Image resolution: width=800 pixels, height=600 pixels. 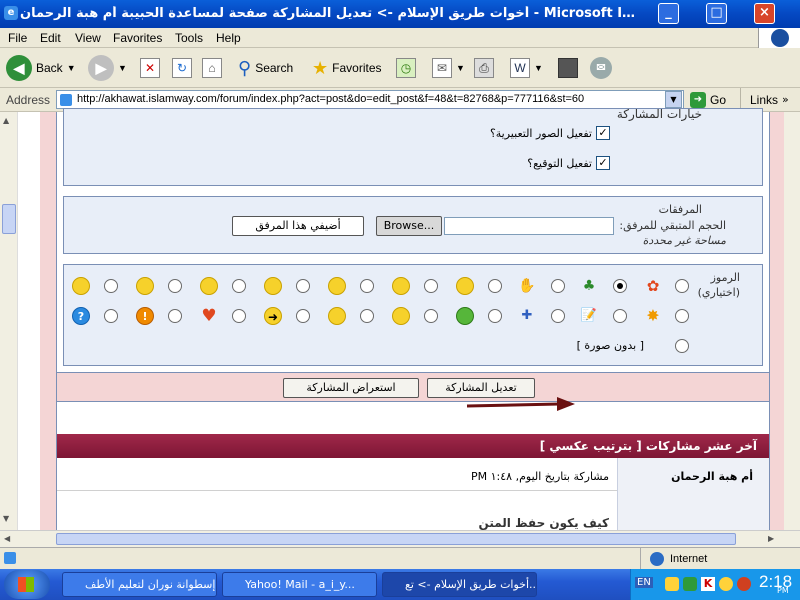 I want to click on links-expand-icon: », so click(x=785, y=99).